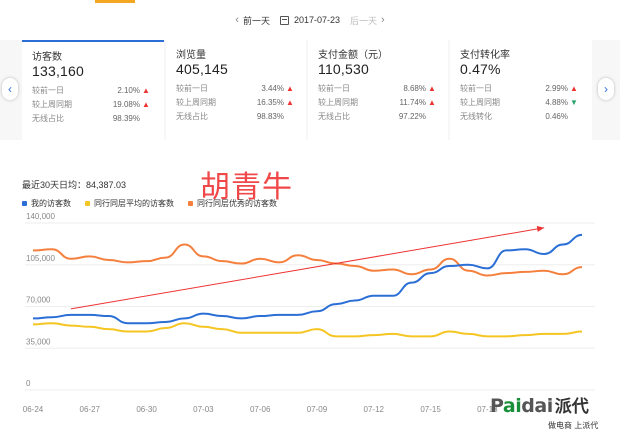  What do you see at coordinates (573, 425) in the screenshot?
I see `brand-slogan: 做电商 上派代` at bounding box center [573, 425].